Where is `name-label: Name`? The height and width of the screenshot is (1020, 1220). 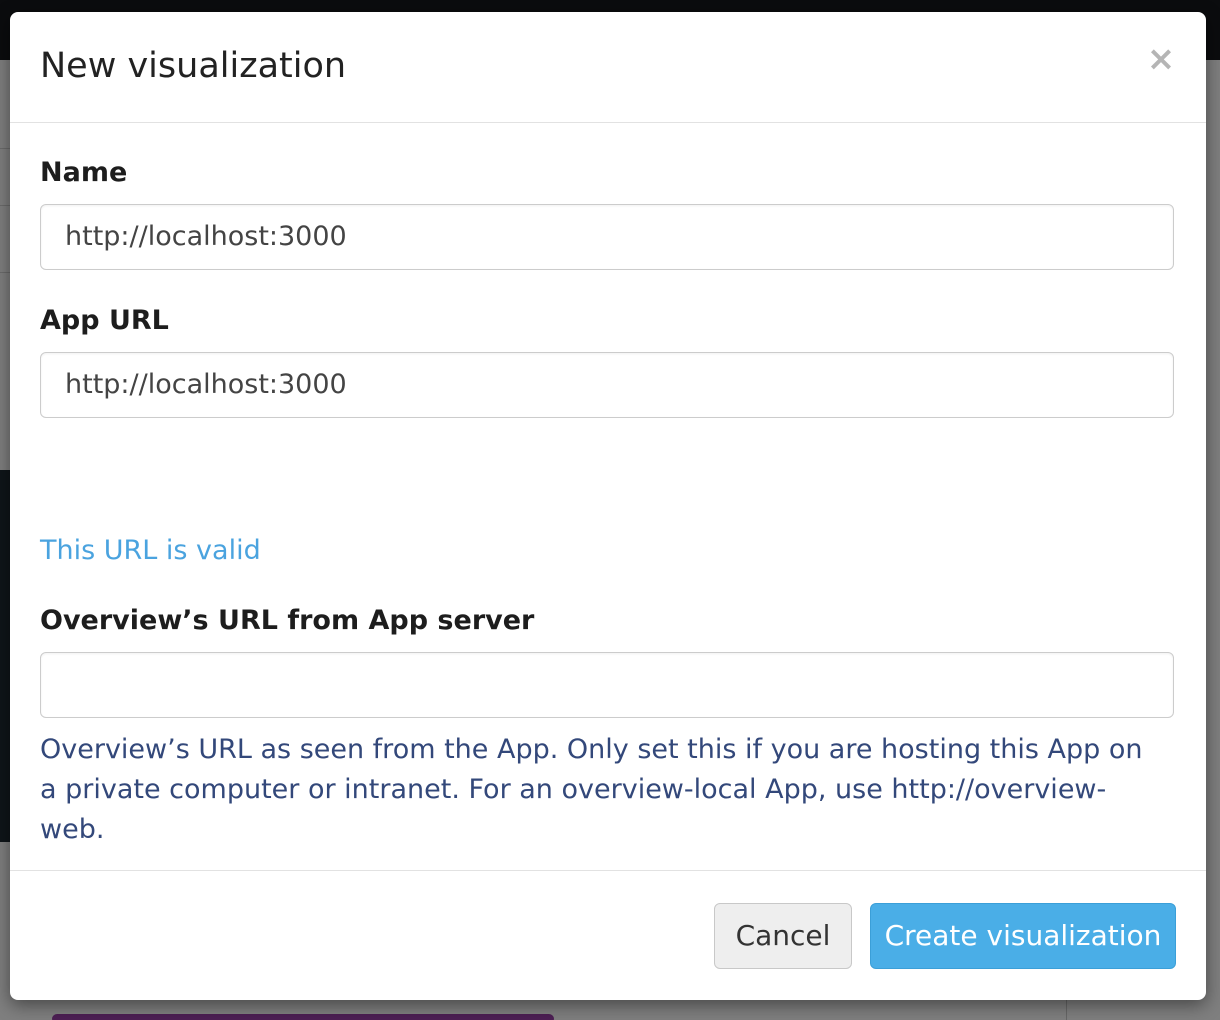 name-label: Name is located at coordinates (84, 172).